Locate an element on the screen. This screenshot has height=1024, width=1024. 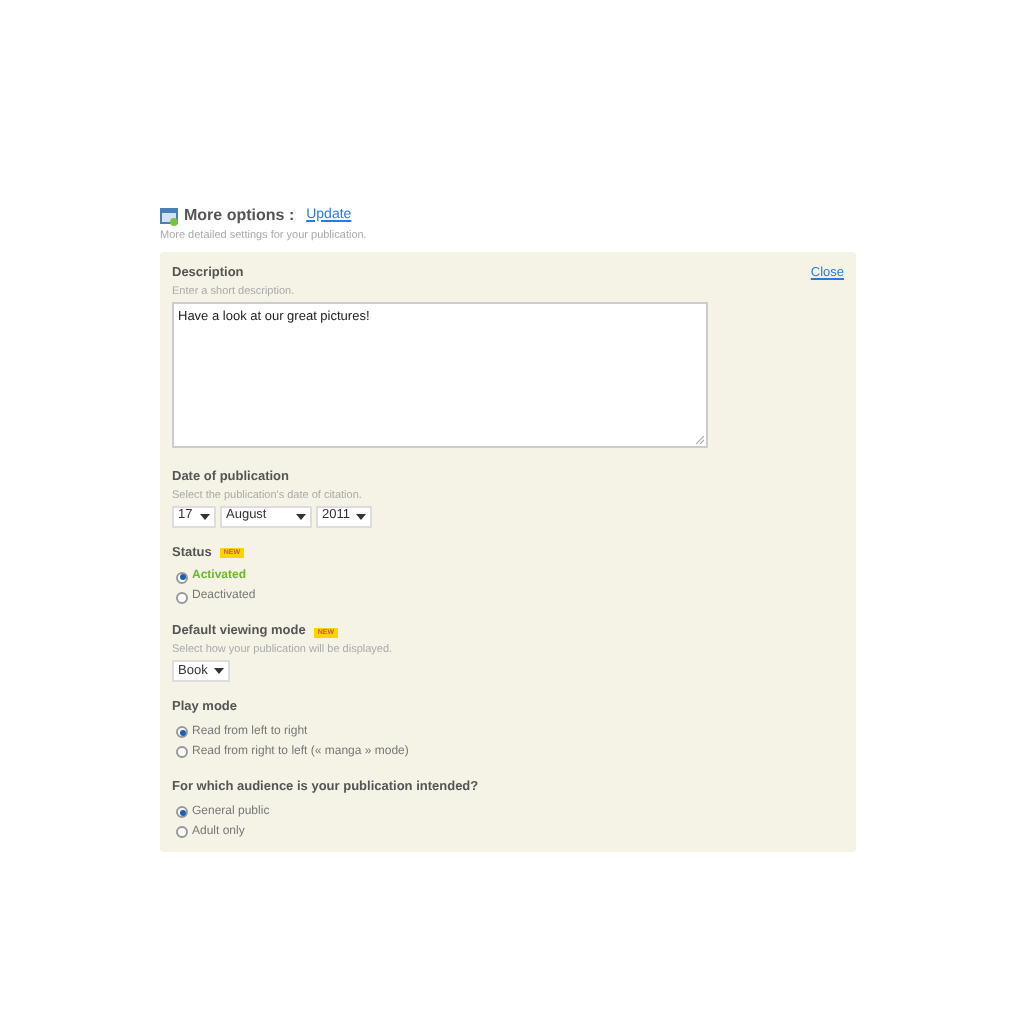
settings-window-icon is located at coordinates (169, 216).